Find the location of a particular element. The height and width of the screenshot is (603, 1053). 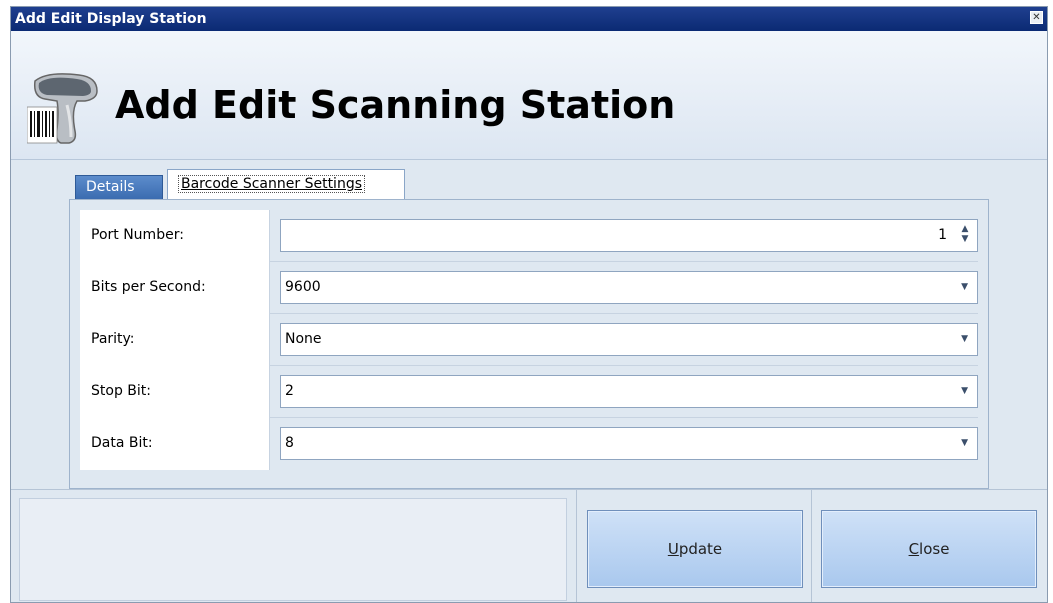

data-bit-value: 8 is located at coordinates (289, 443).